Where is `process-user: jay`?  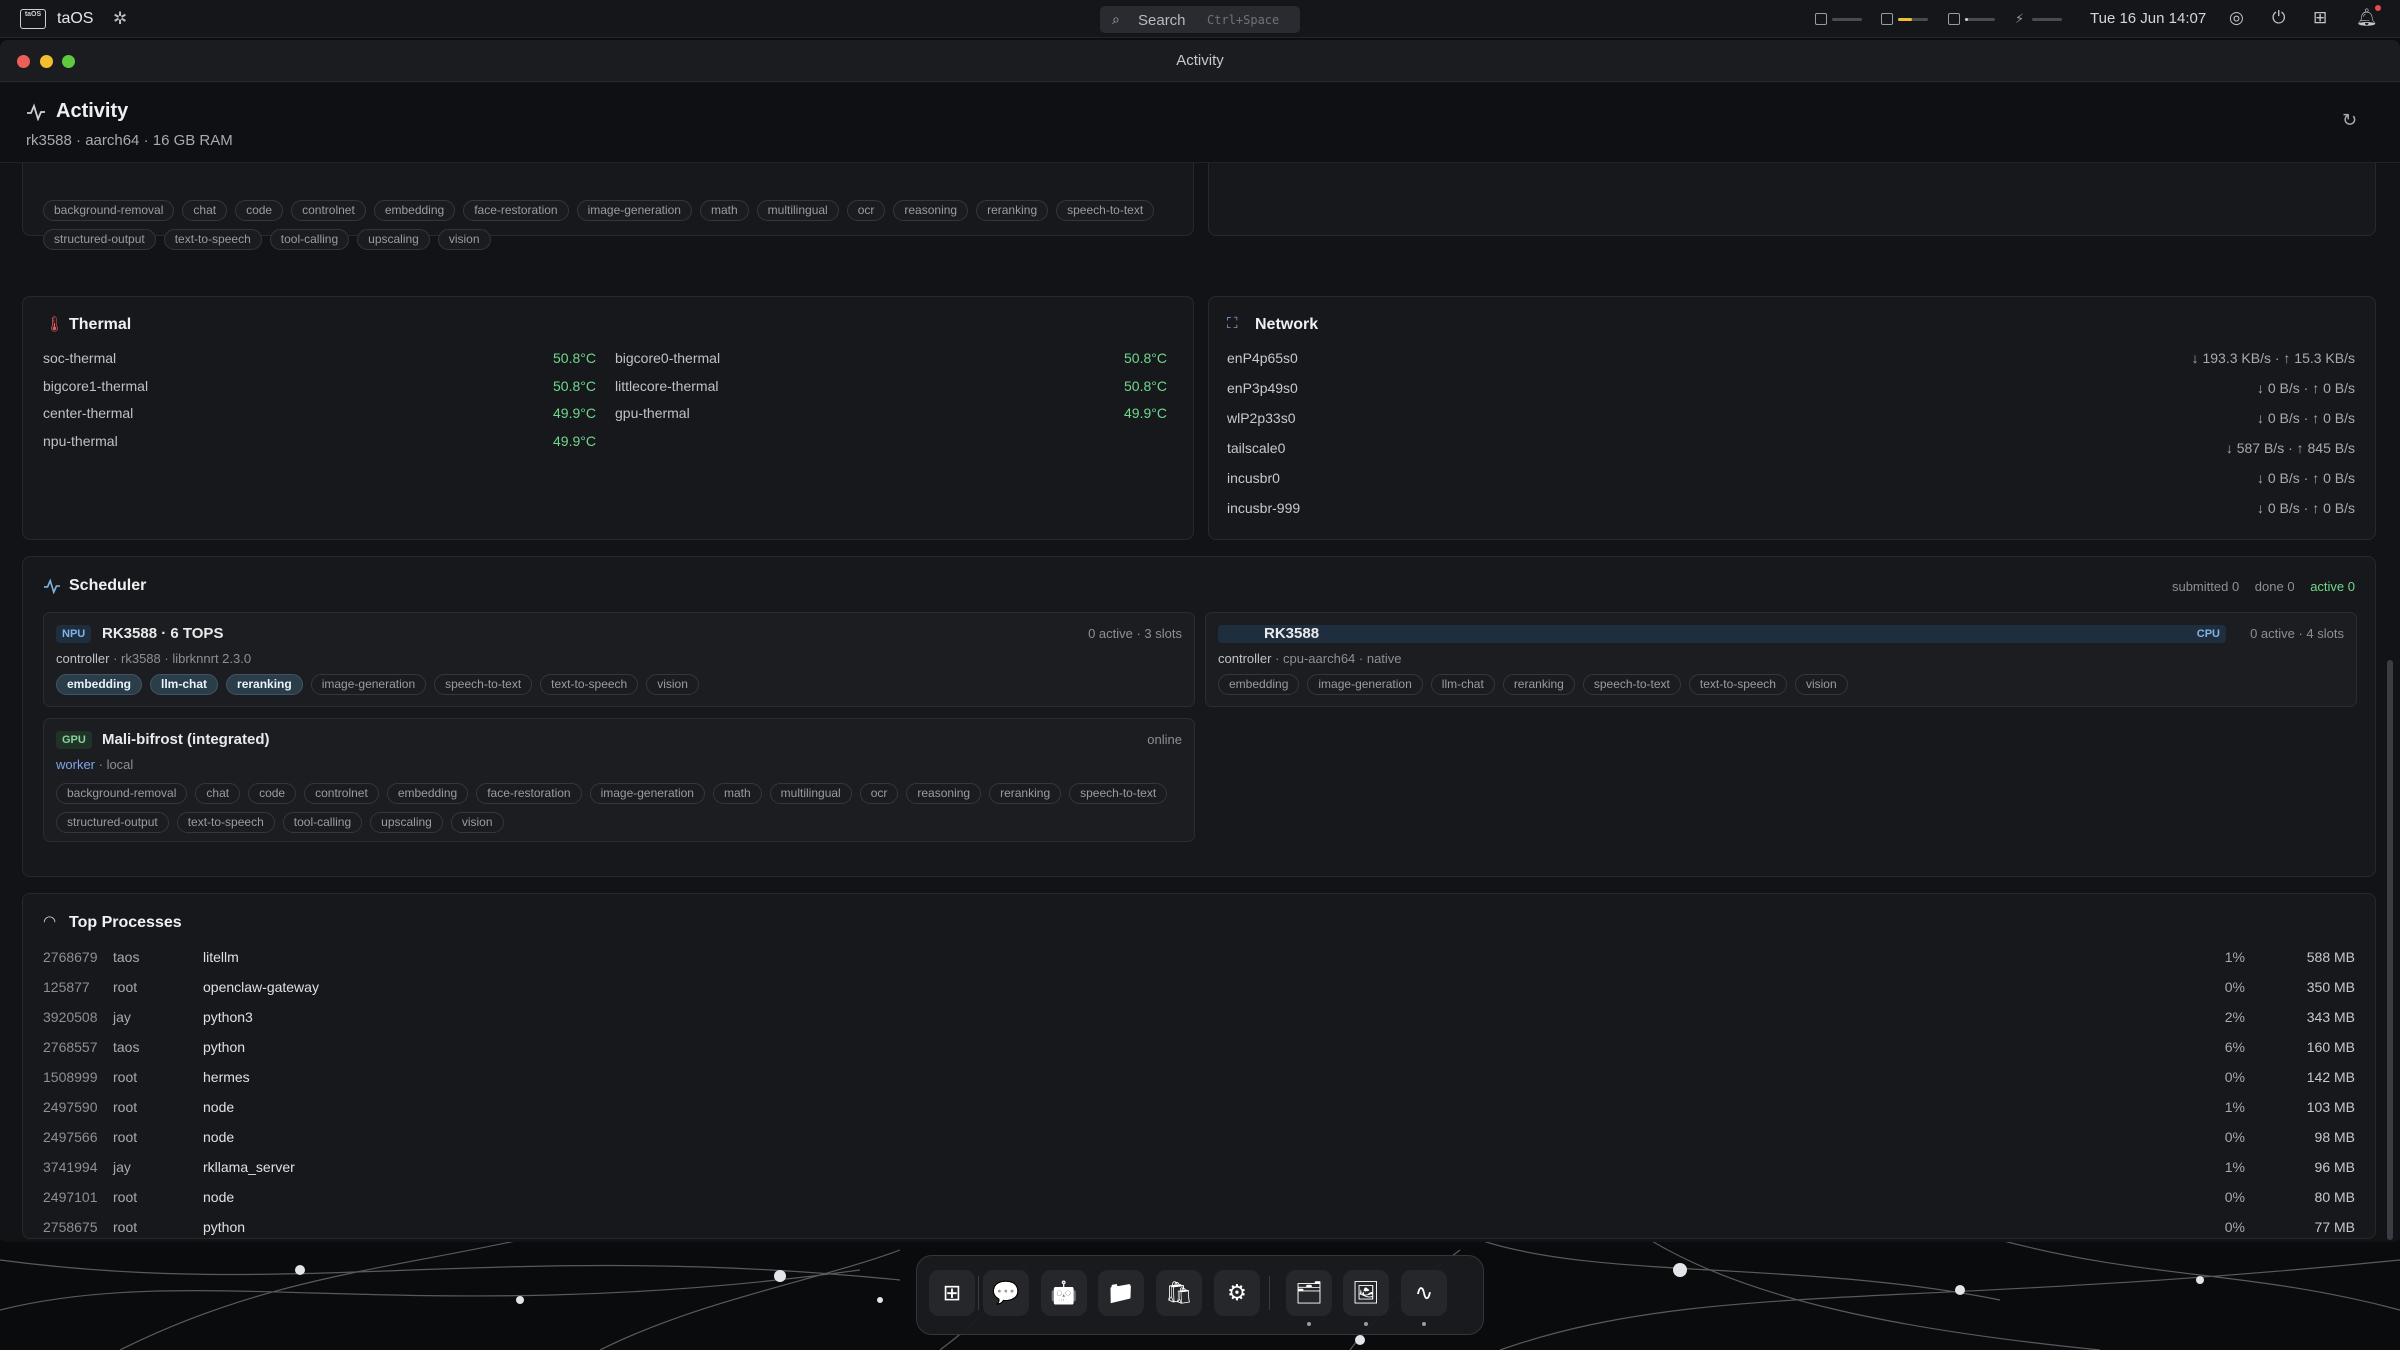
process-user: jay is located at coordinates (122, 1017).